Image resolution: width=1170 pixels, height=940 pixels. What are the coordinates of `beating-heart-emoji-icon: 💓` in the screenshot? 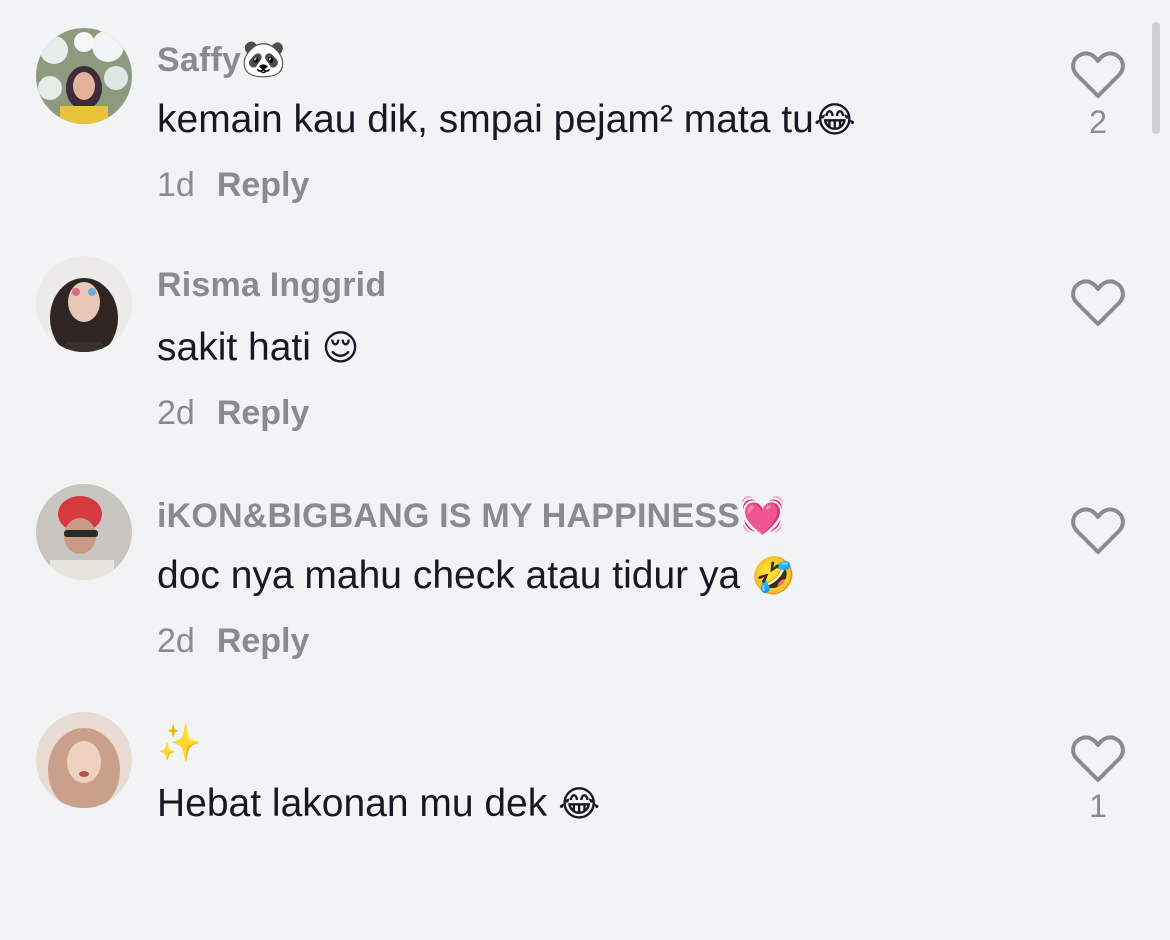 It's located at (763, 515).